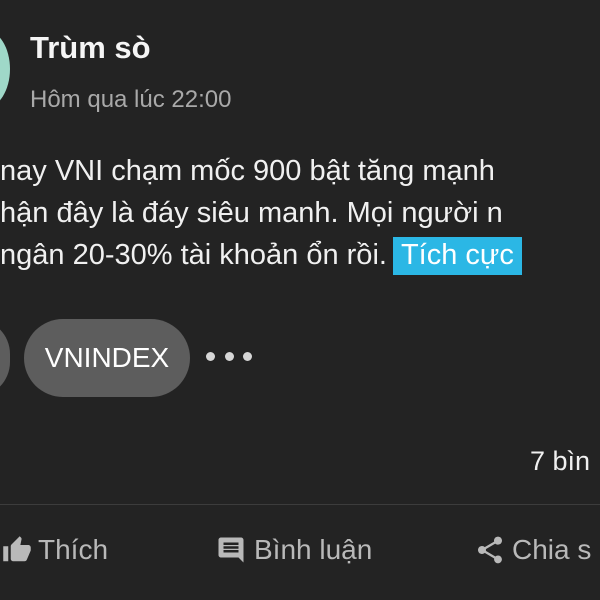  Describe the element at coordinates (90, 48) in the screenshot. I see `author-name: Trùm sò` at that location.